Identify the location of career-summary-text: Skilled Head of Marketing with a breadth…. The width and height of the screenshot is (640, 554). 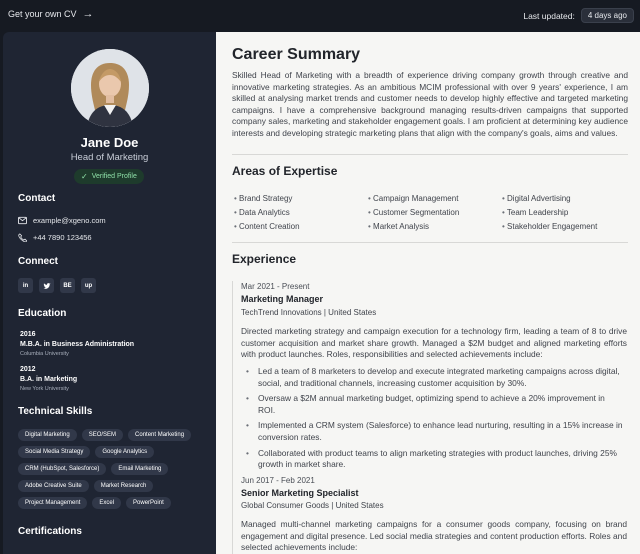
(430, 104).